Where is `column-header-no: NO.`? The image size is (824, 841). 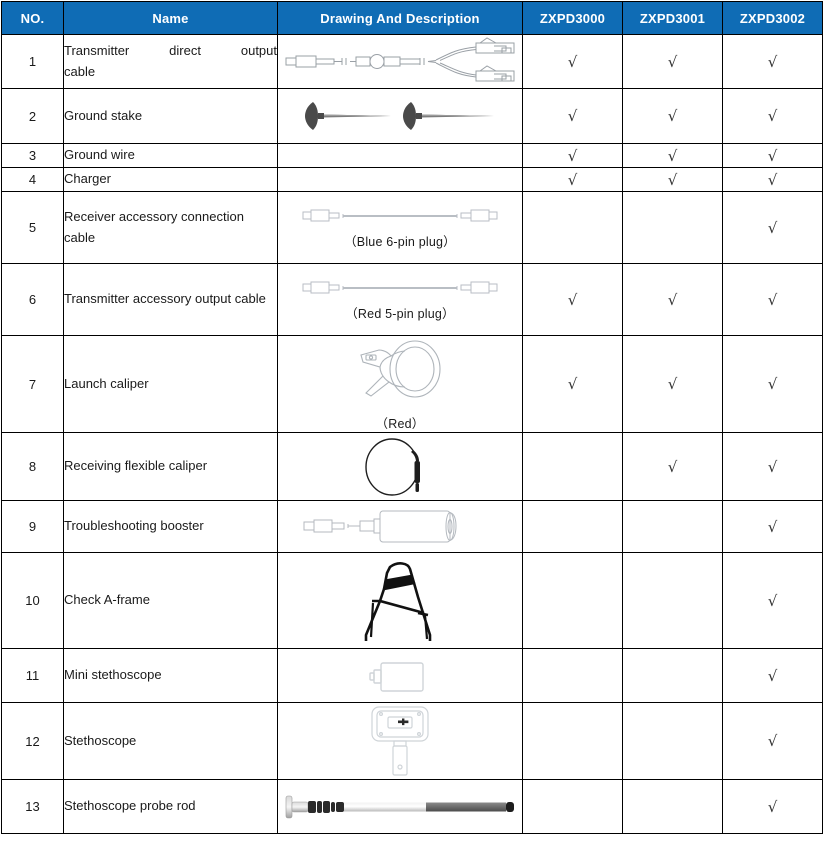
column-header-no: NO. is located at coordinates (32, 18).